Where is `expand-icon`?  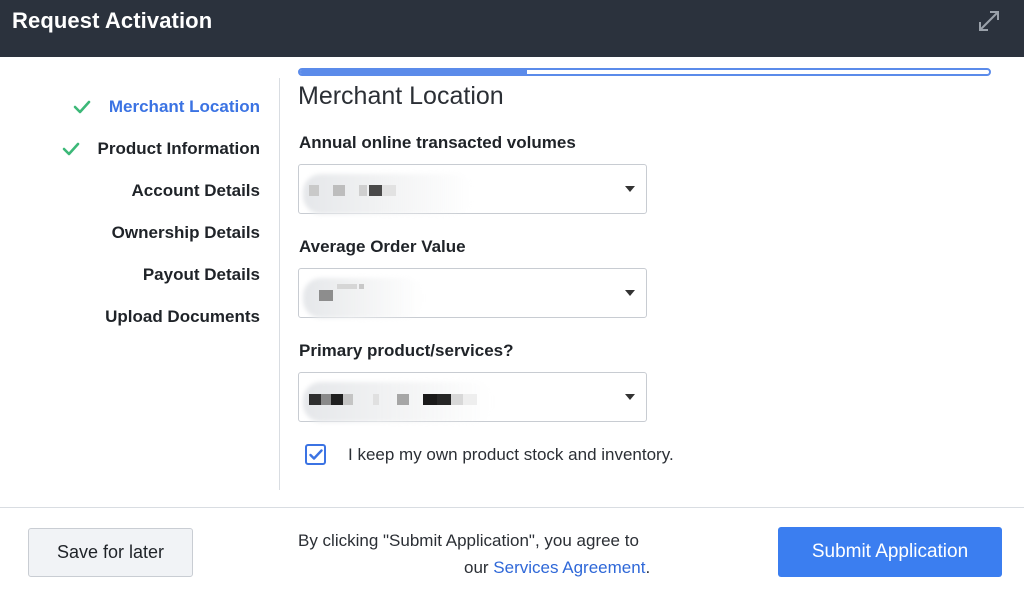 expand-icon is located at coordinates (989, 21).